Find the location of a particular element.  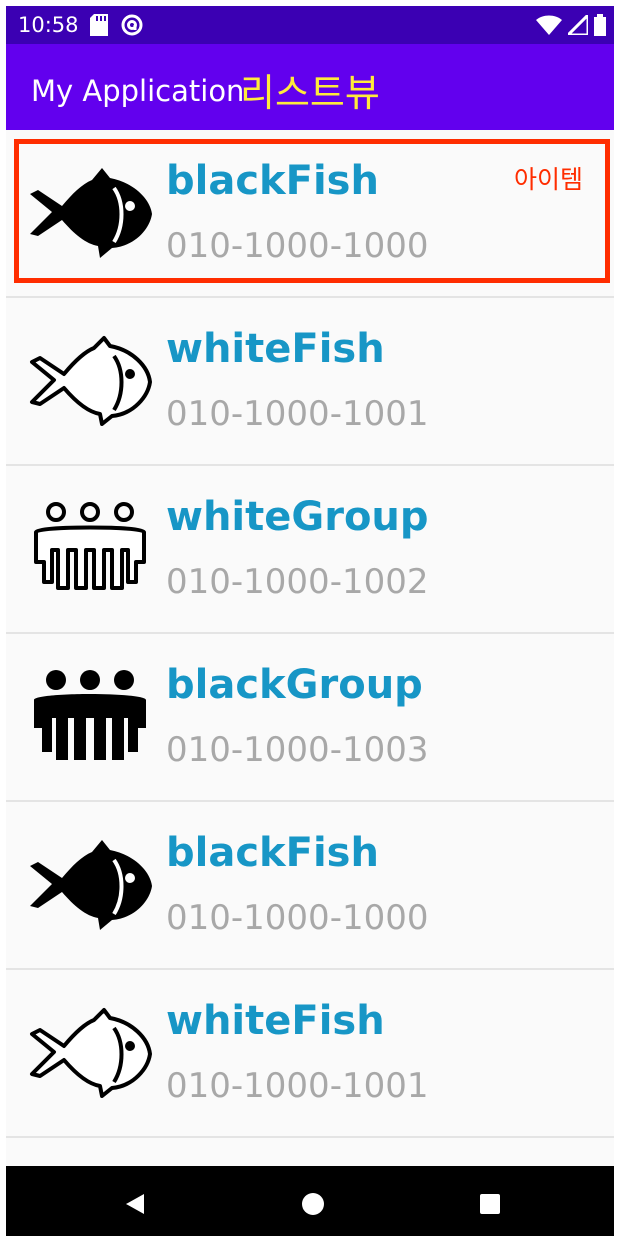

item-name: blackGroup is located at coordinates (294, 685).